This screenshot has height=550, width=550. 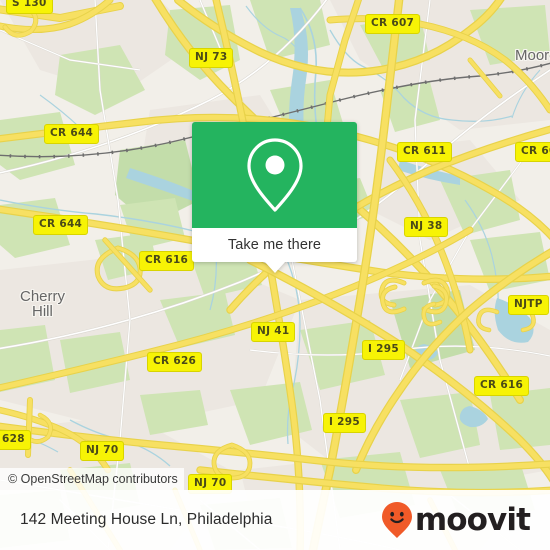 I want to click on road-shield: CR 611, so click(x=425, y=152).